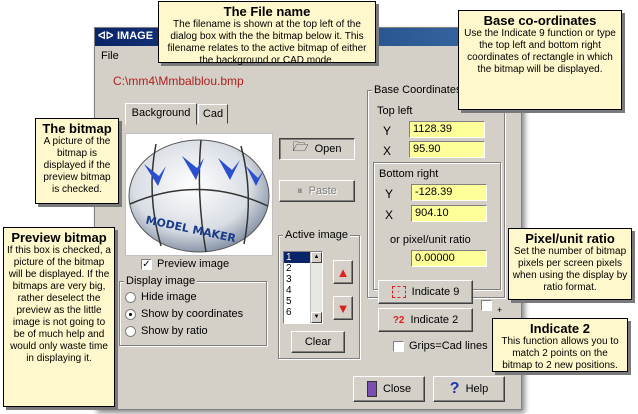 Image resolution: width=638 pixels, height=414 pixels. Describe the element at coordinates (316, 257) in the screenshot. I see `scroll-up-icon: ▲` at that location.